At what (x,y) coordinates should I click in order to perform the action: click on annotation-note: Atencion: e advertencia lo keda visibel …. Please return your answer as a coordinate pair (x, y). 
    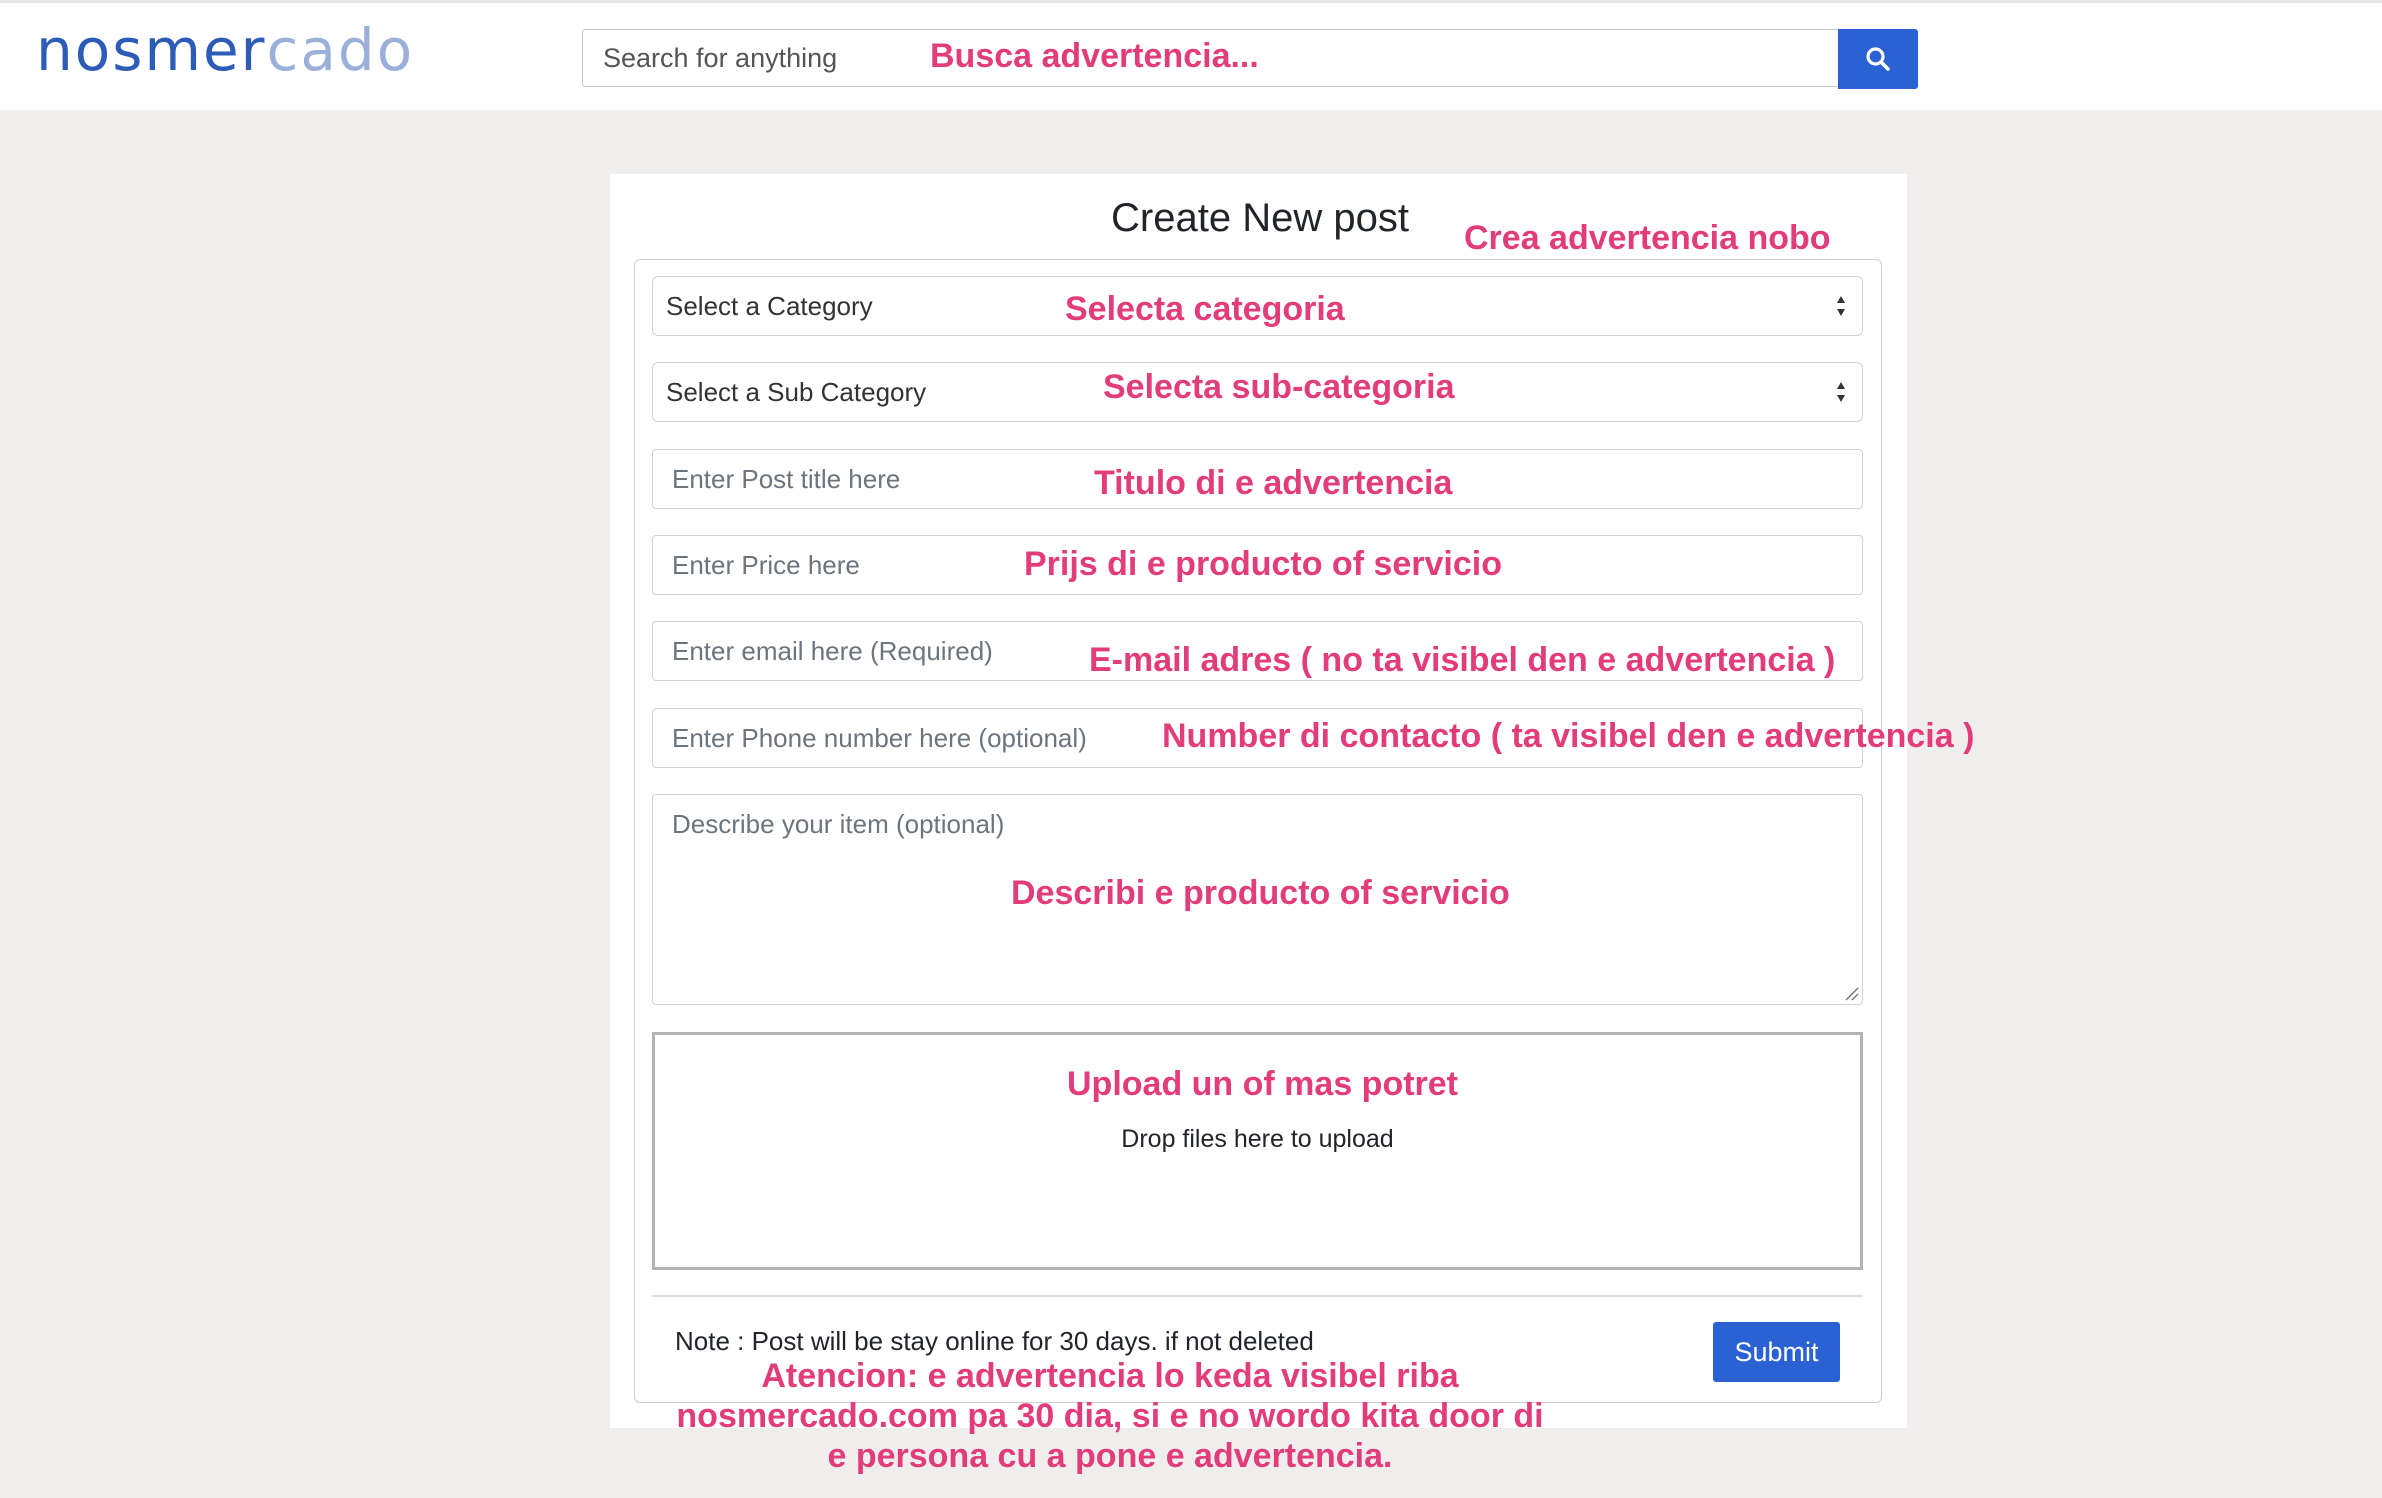
    Looking at the image, I should click on (1110, 1416).